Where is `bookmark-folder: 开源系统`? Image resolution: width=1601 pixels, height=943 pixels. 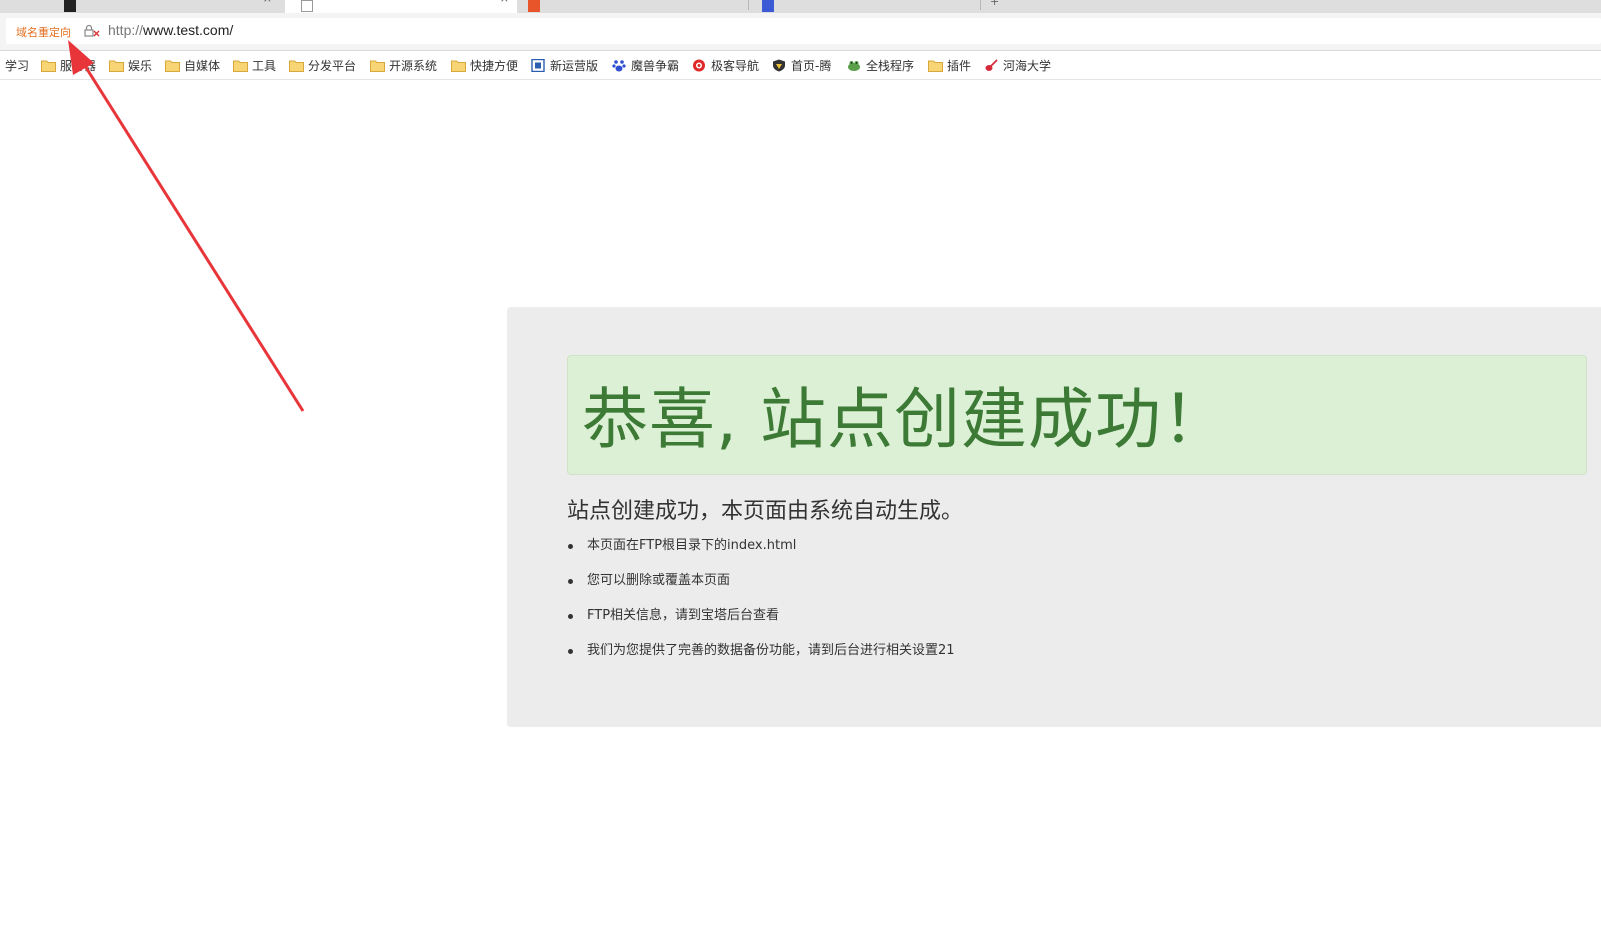 bookmark-folder: 开源系统 is located at coordinates (405, 65).